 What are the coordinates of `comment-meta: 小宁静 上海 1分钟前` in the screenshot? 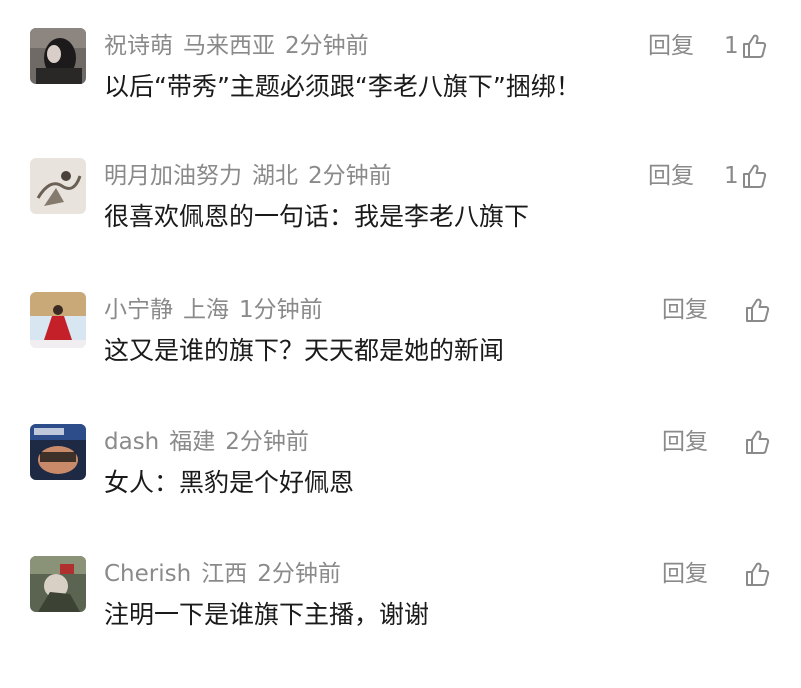 It's located at (218, 310).